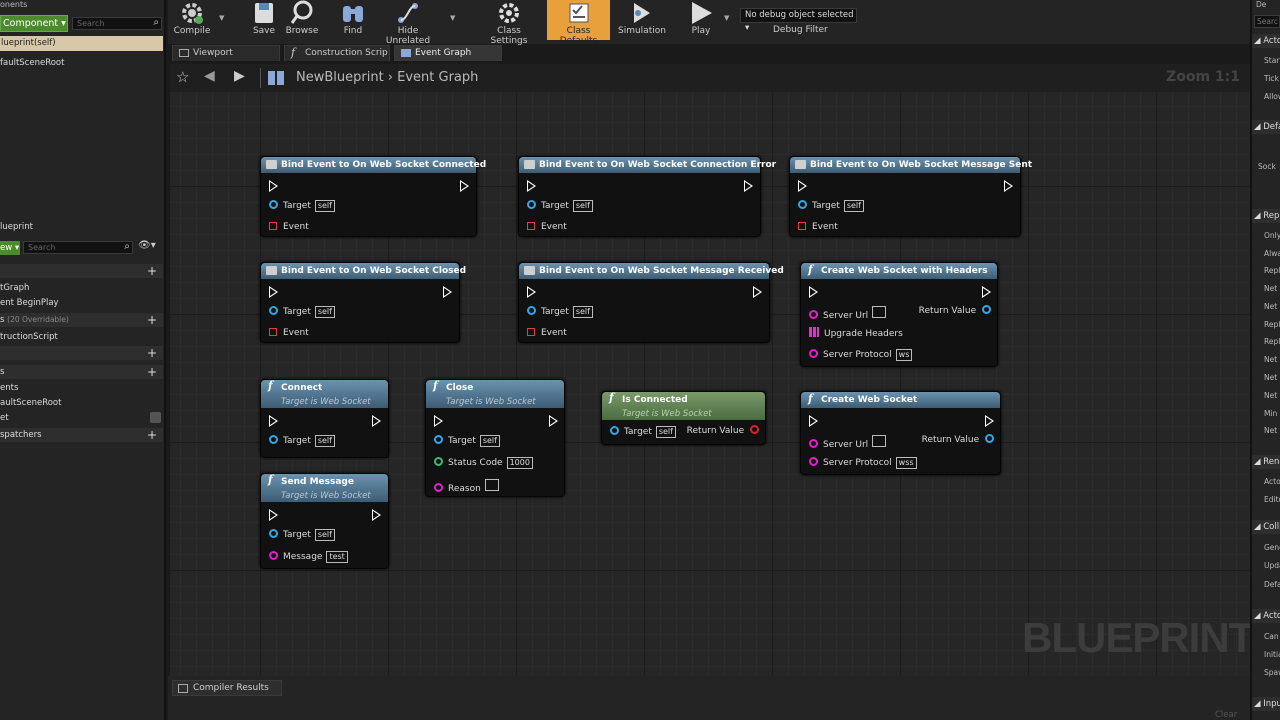 The image size is (1280, 720). I want to click on tab-construction-script: f Construction Scrip, so click(337, 53).